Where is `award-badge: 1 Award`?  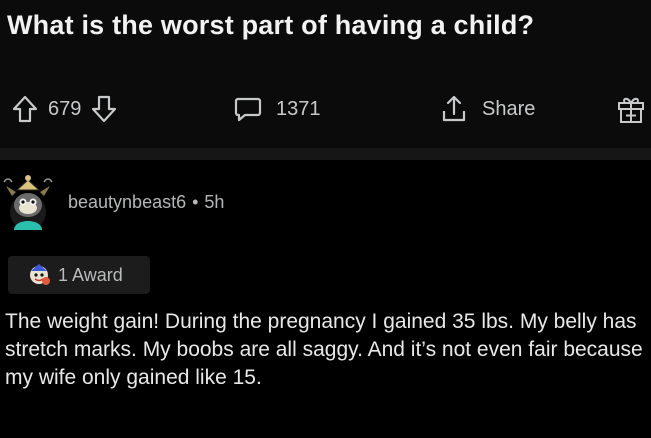
award-badge: 1 Award is located at coordinates (79, 275).